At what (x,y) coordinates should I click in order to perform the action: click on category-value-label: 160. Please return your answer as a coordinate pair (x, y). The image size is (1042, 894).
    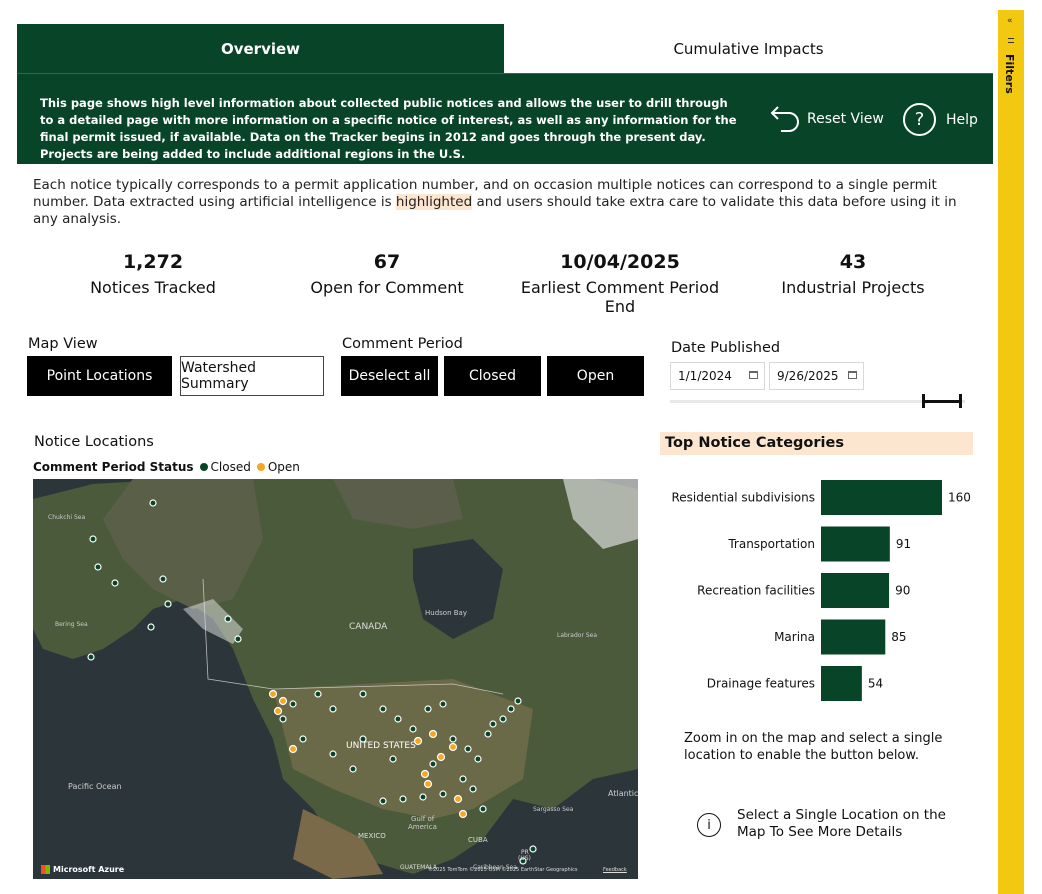
    Looking at the image, I should click on (959, 498).